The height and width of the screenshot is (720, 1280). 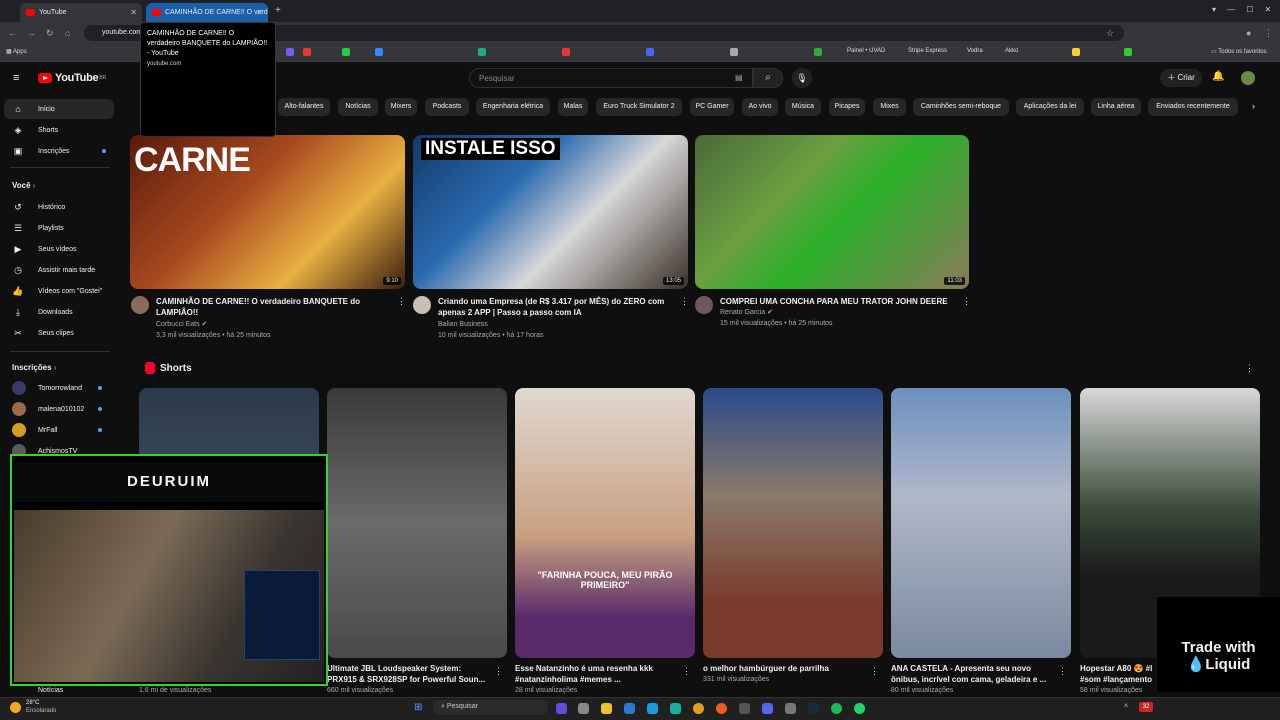 I want to click on short-thumbnail: "FARINHA POUCA, MEU PIRÃO PRIMEIRO", so click(x=605, y=523).